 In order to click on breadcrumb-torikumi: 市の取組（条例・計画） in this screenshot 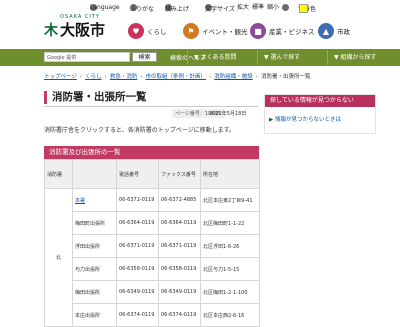, I will do `click(176, 77)`.